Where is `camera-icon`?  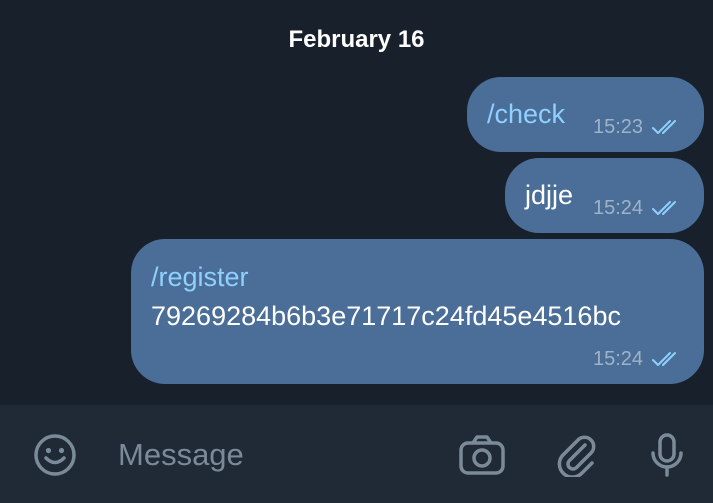
camera-icon is located at coordinates (482, 455).